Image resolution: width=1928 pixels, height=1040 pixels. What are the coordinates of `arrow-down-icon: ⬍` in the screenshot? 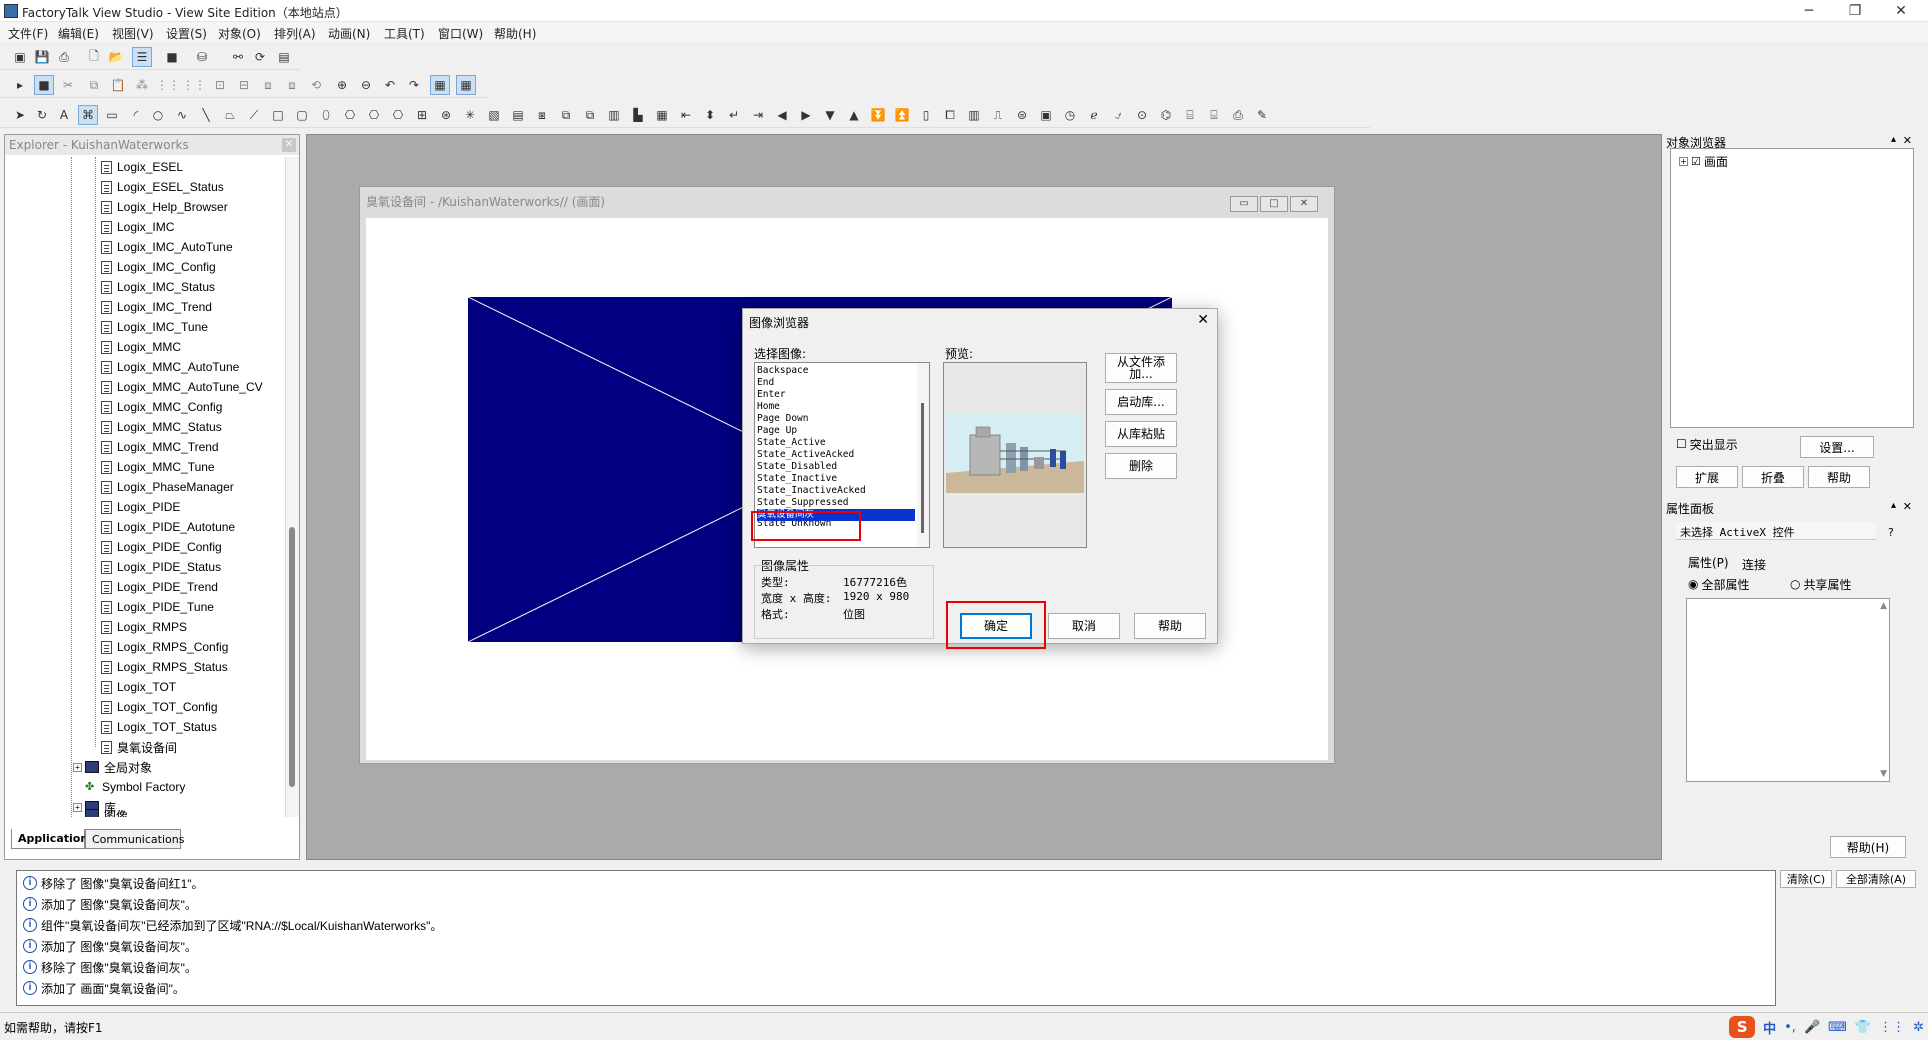 It's located at (710, 115).